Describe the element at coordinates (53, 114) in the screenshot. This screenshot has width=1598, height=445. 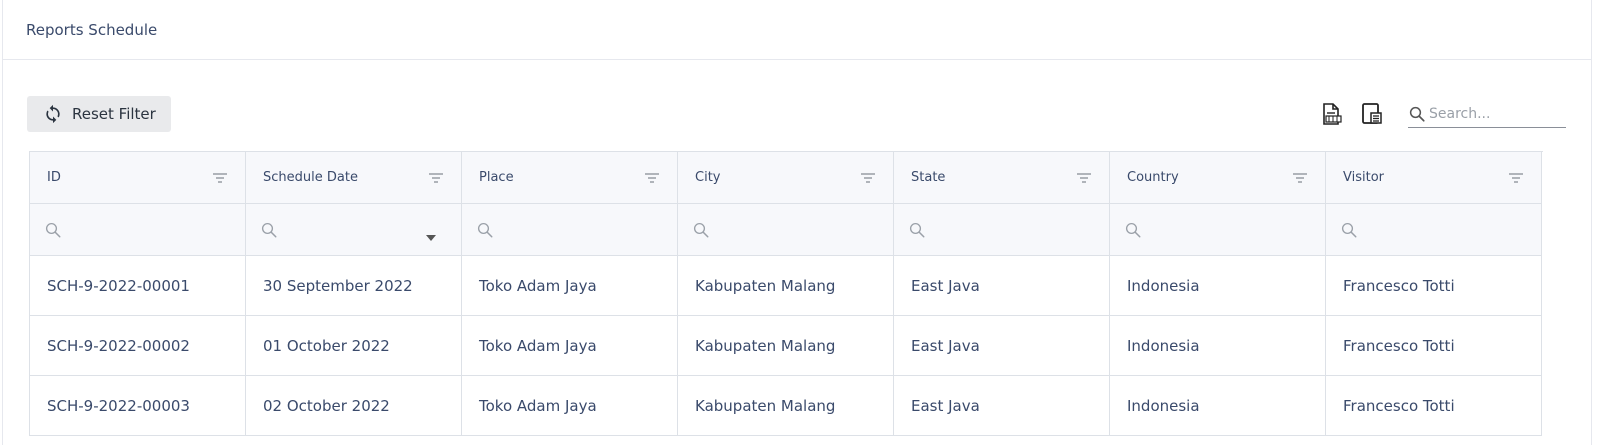
I see `refresh-icon` at that location.